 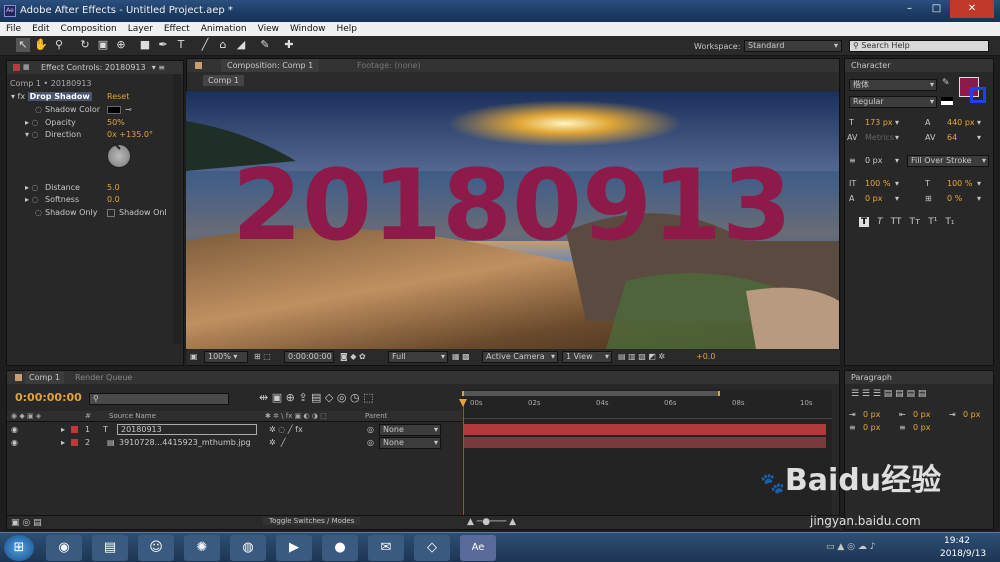 I want to click on pen-tool-icon: ✒, so click(x=163, y=45).